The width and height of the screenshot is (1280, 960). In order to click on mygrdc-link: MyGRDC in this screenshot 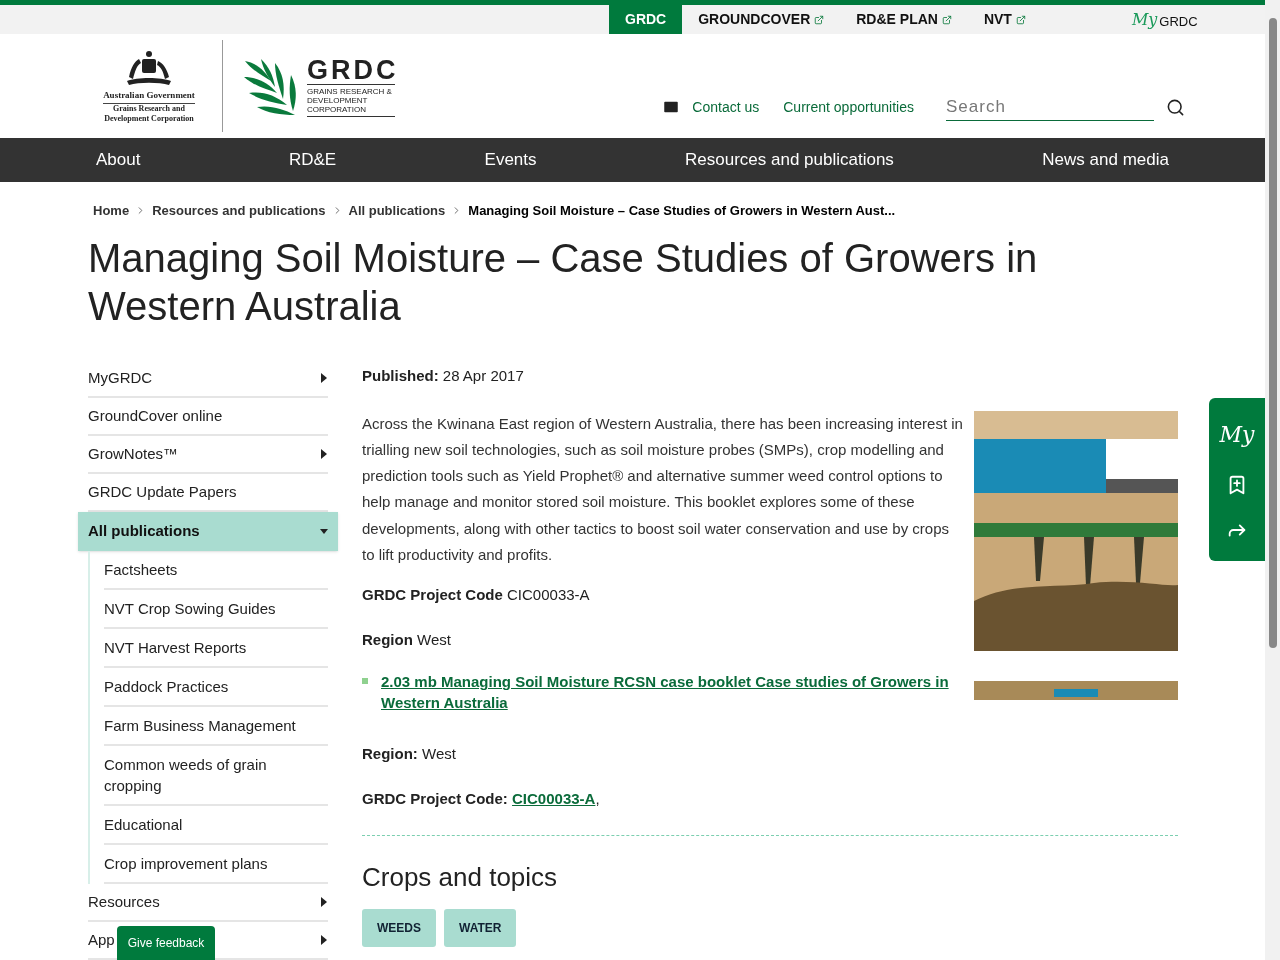, I will do `click(1164, 20)`.